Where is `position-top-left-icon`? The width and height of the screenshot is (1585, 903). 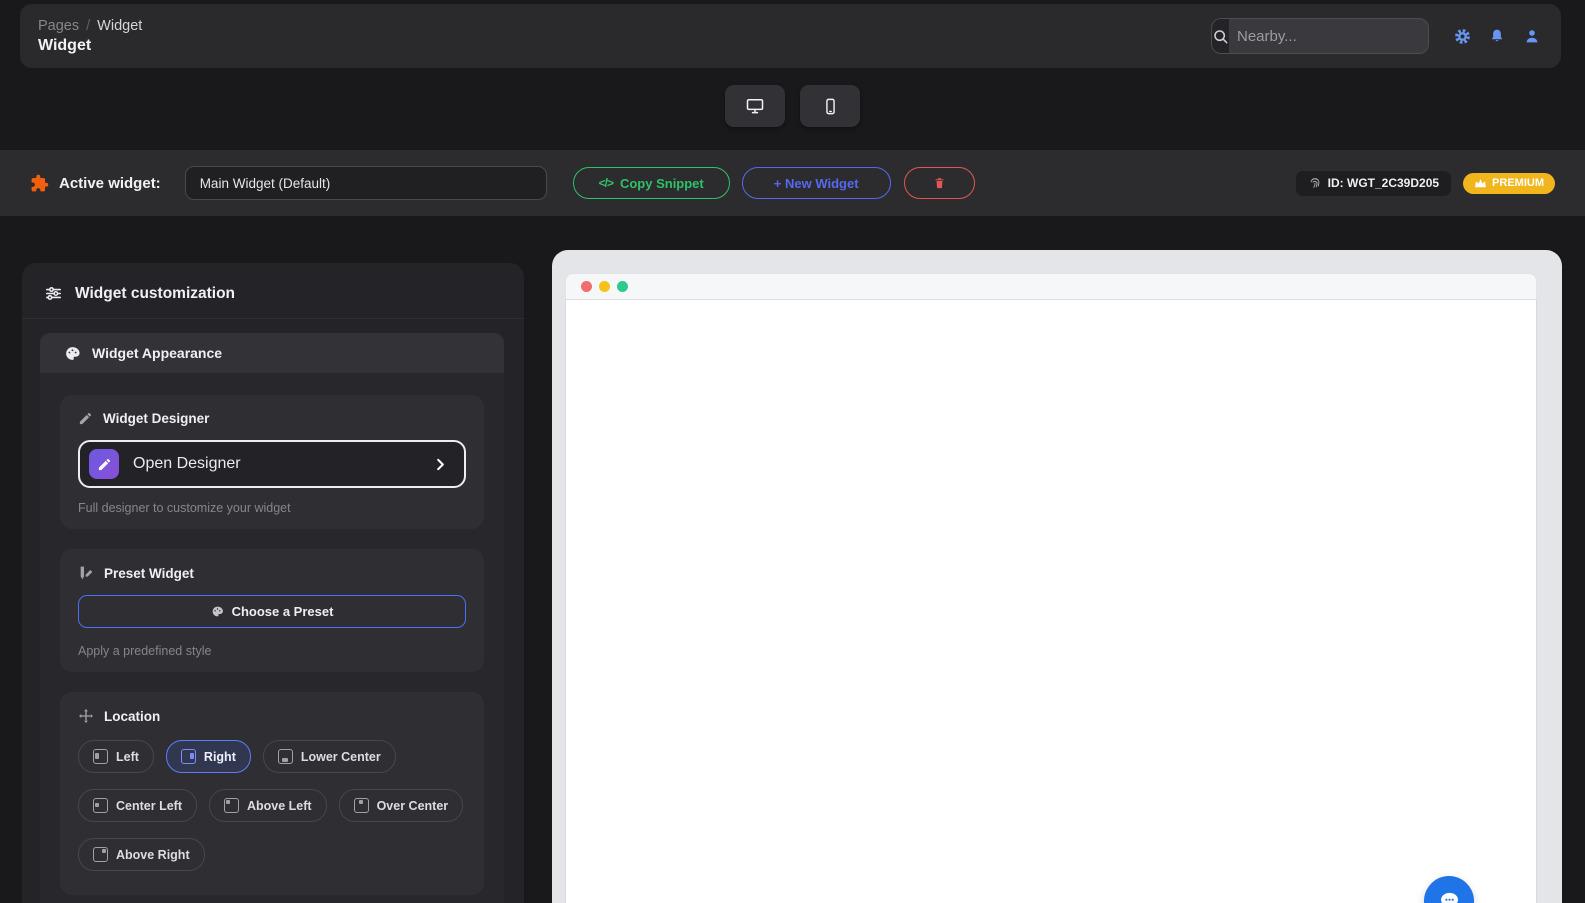 position-top-left-icon is located at coordinates (231, 805).